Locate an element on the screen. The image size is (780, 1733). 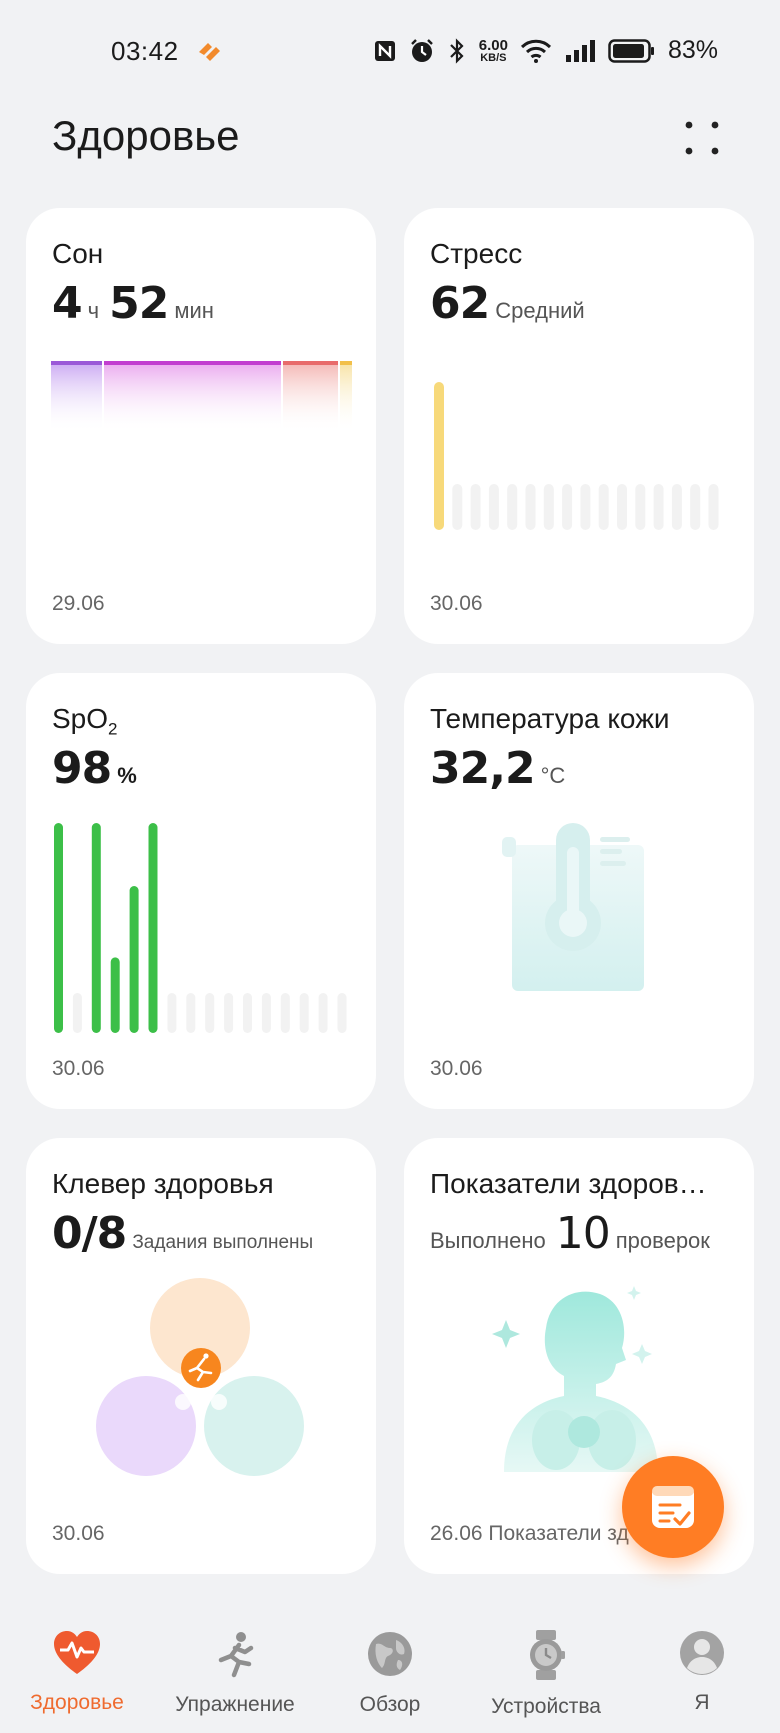
sleep-title: Сон is located at coordinates (78, 253).